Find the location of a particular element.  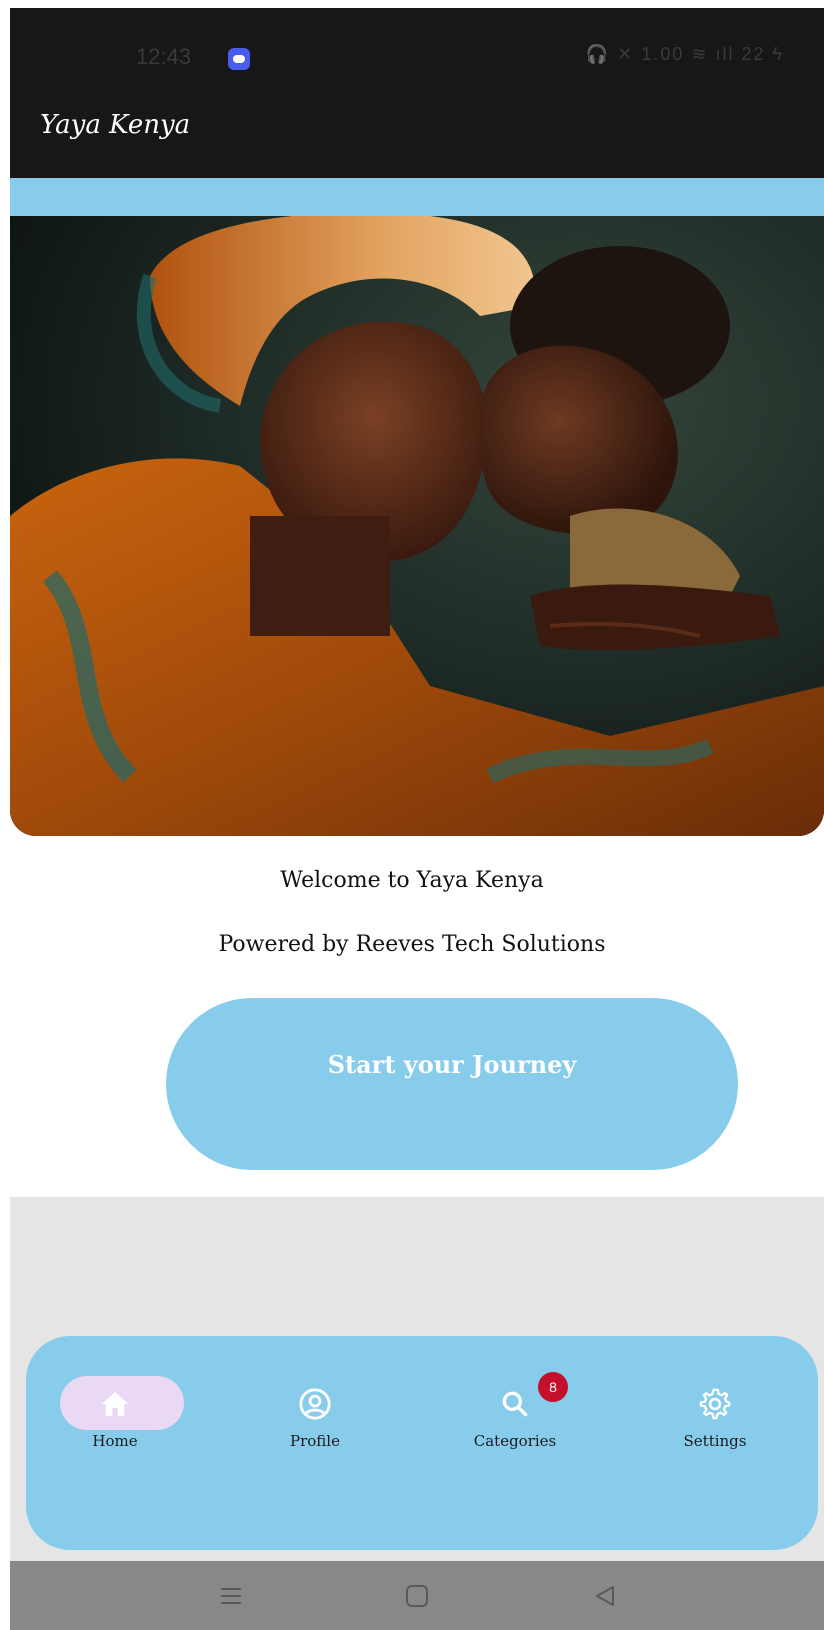

welcome-text: Welcome to Yaya Kenya is located at coordinates (412, 880).